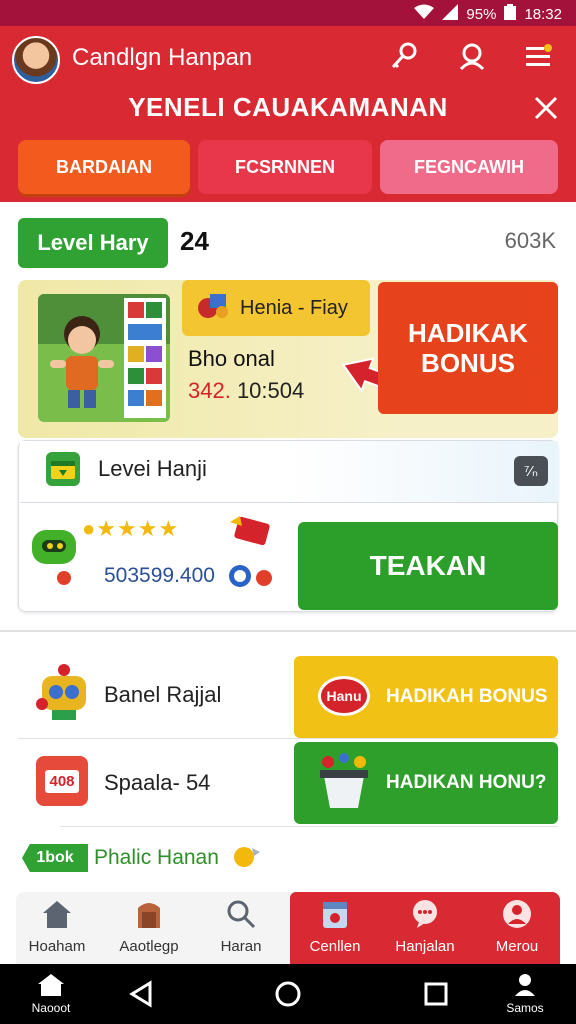 The image size is (576, 1024). I want to click on calendar-icon, so click(335, 916).